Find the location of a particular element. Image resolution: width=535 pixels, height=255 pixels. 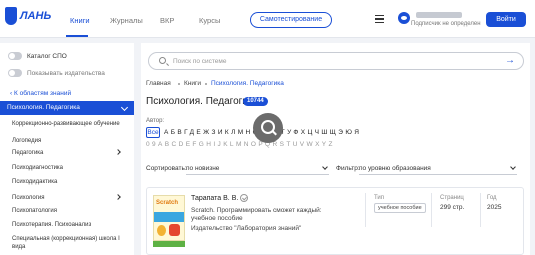

breadcrumb-current: Психология. Педагогика is located at coordinates (247, 83).